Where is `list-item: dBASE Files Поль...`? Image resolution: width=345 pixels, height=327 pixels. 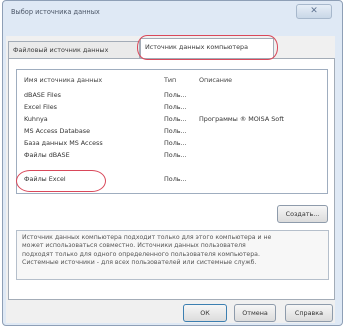 list-item: dBASE Files Поль... is located at coordinates (164, 95).